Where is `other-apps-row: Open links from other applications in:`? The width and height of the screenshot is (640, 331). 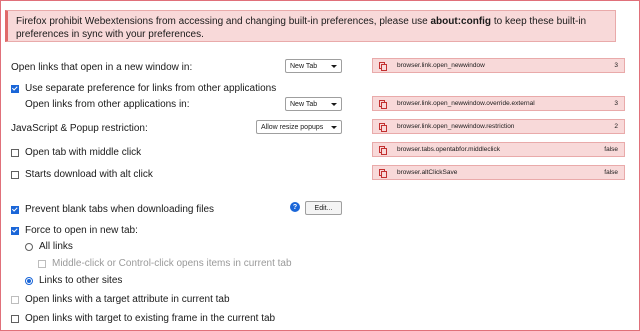 other-apps-row: Open links from other applications in: is located at coordinates (107, 104).